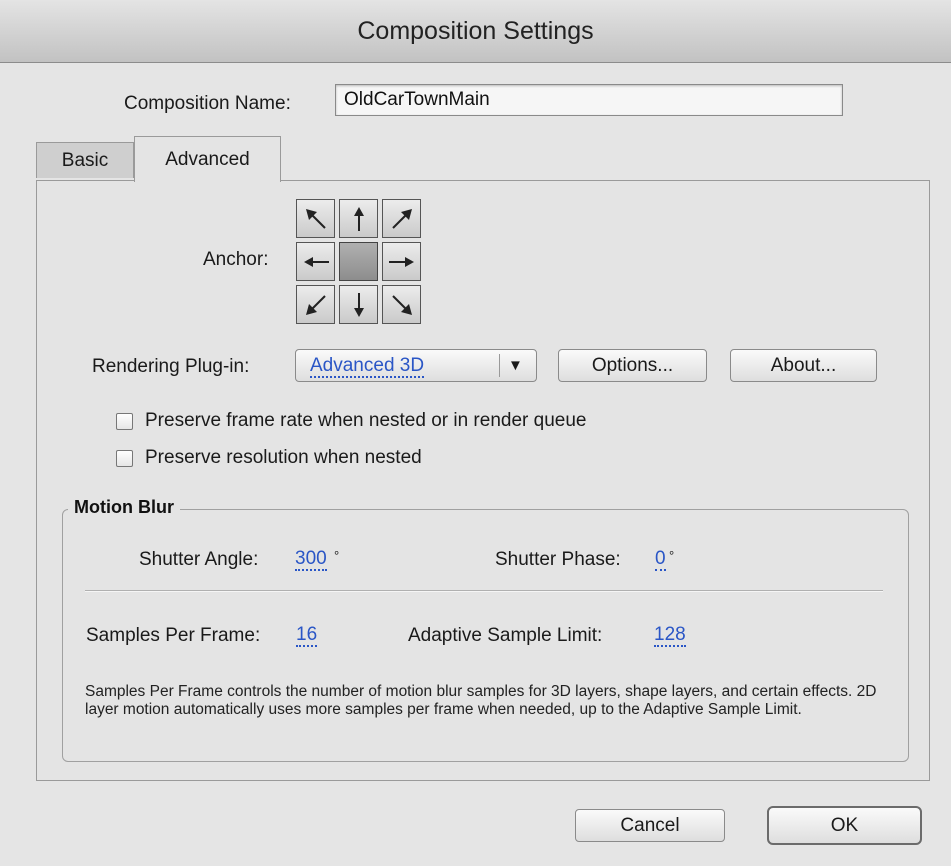  I want to click on anchor-right-button, so click(401, 261).